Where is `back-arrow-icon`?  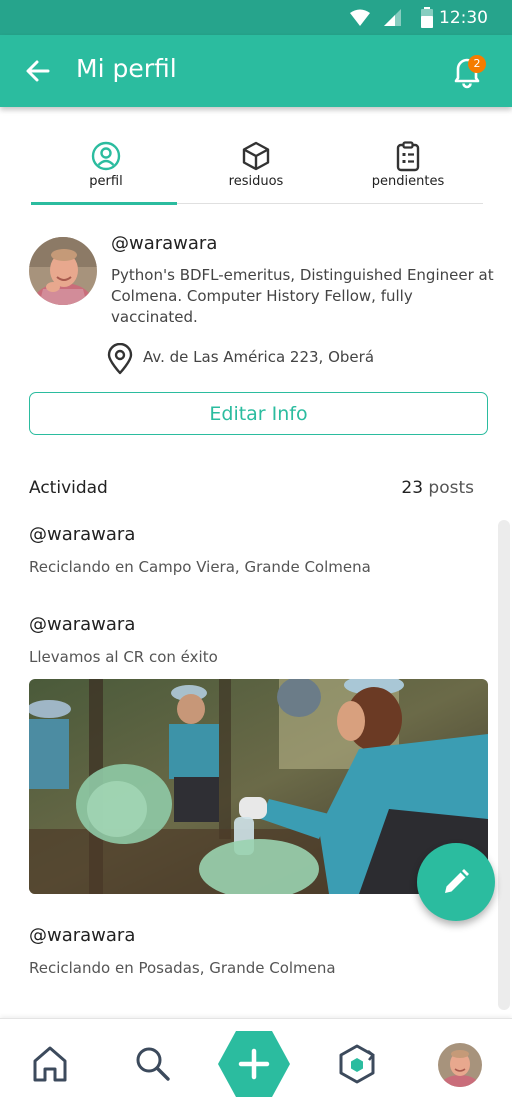
back-arrow-icon is located at coordinates (38, 71).